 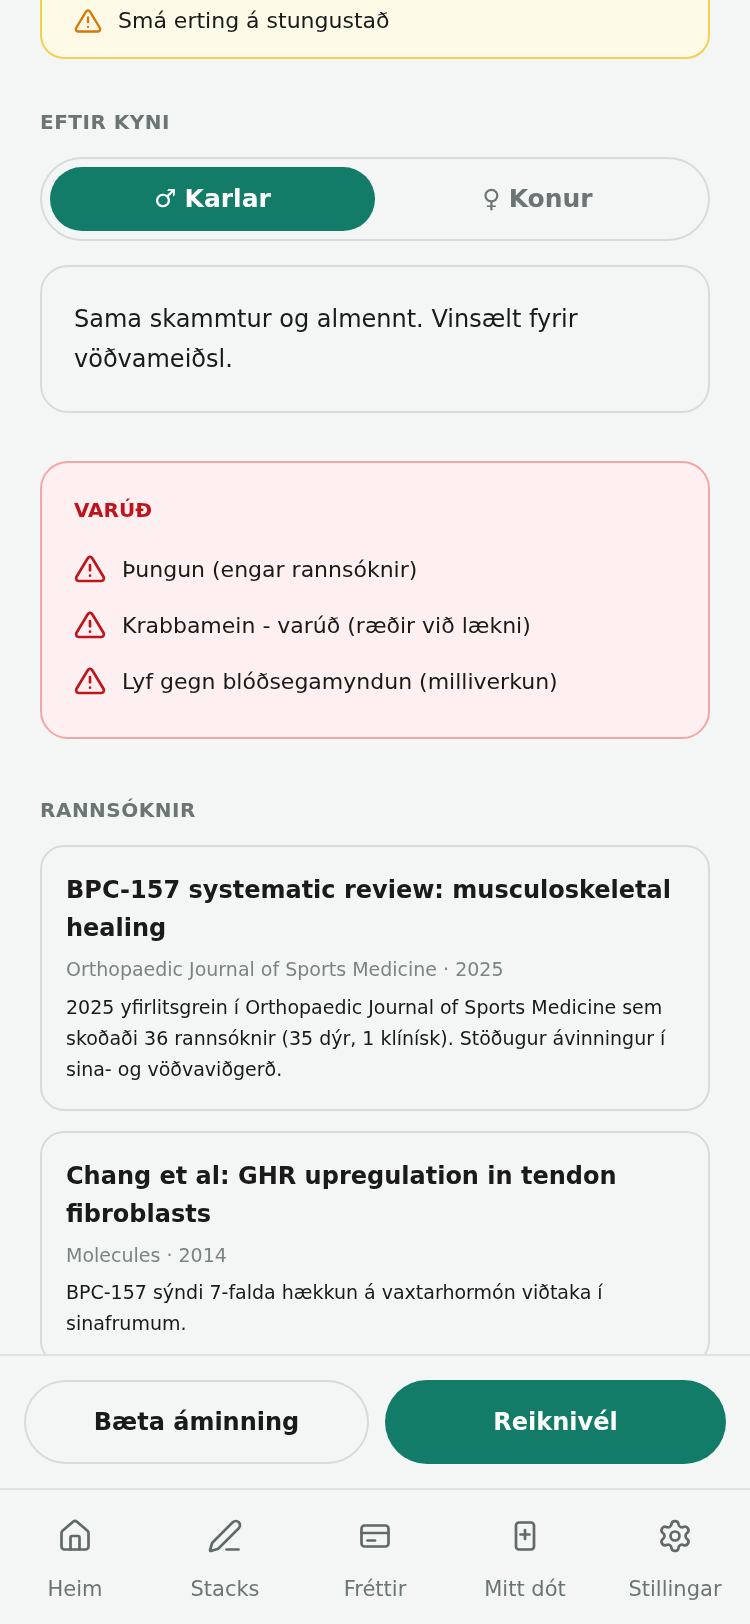 What do you see at coordinates (375, 1557) in the screenshot?
I see `nav-tab: Fréttir` at bounding box center [375, 1557].